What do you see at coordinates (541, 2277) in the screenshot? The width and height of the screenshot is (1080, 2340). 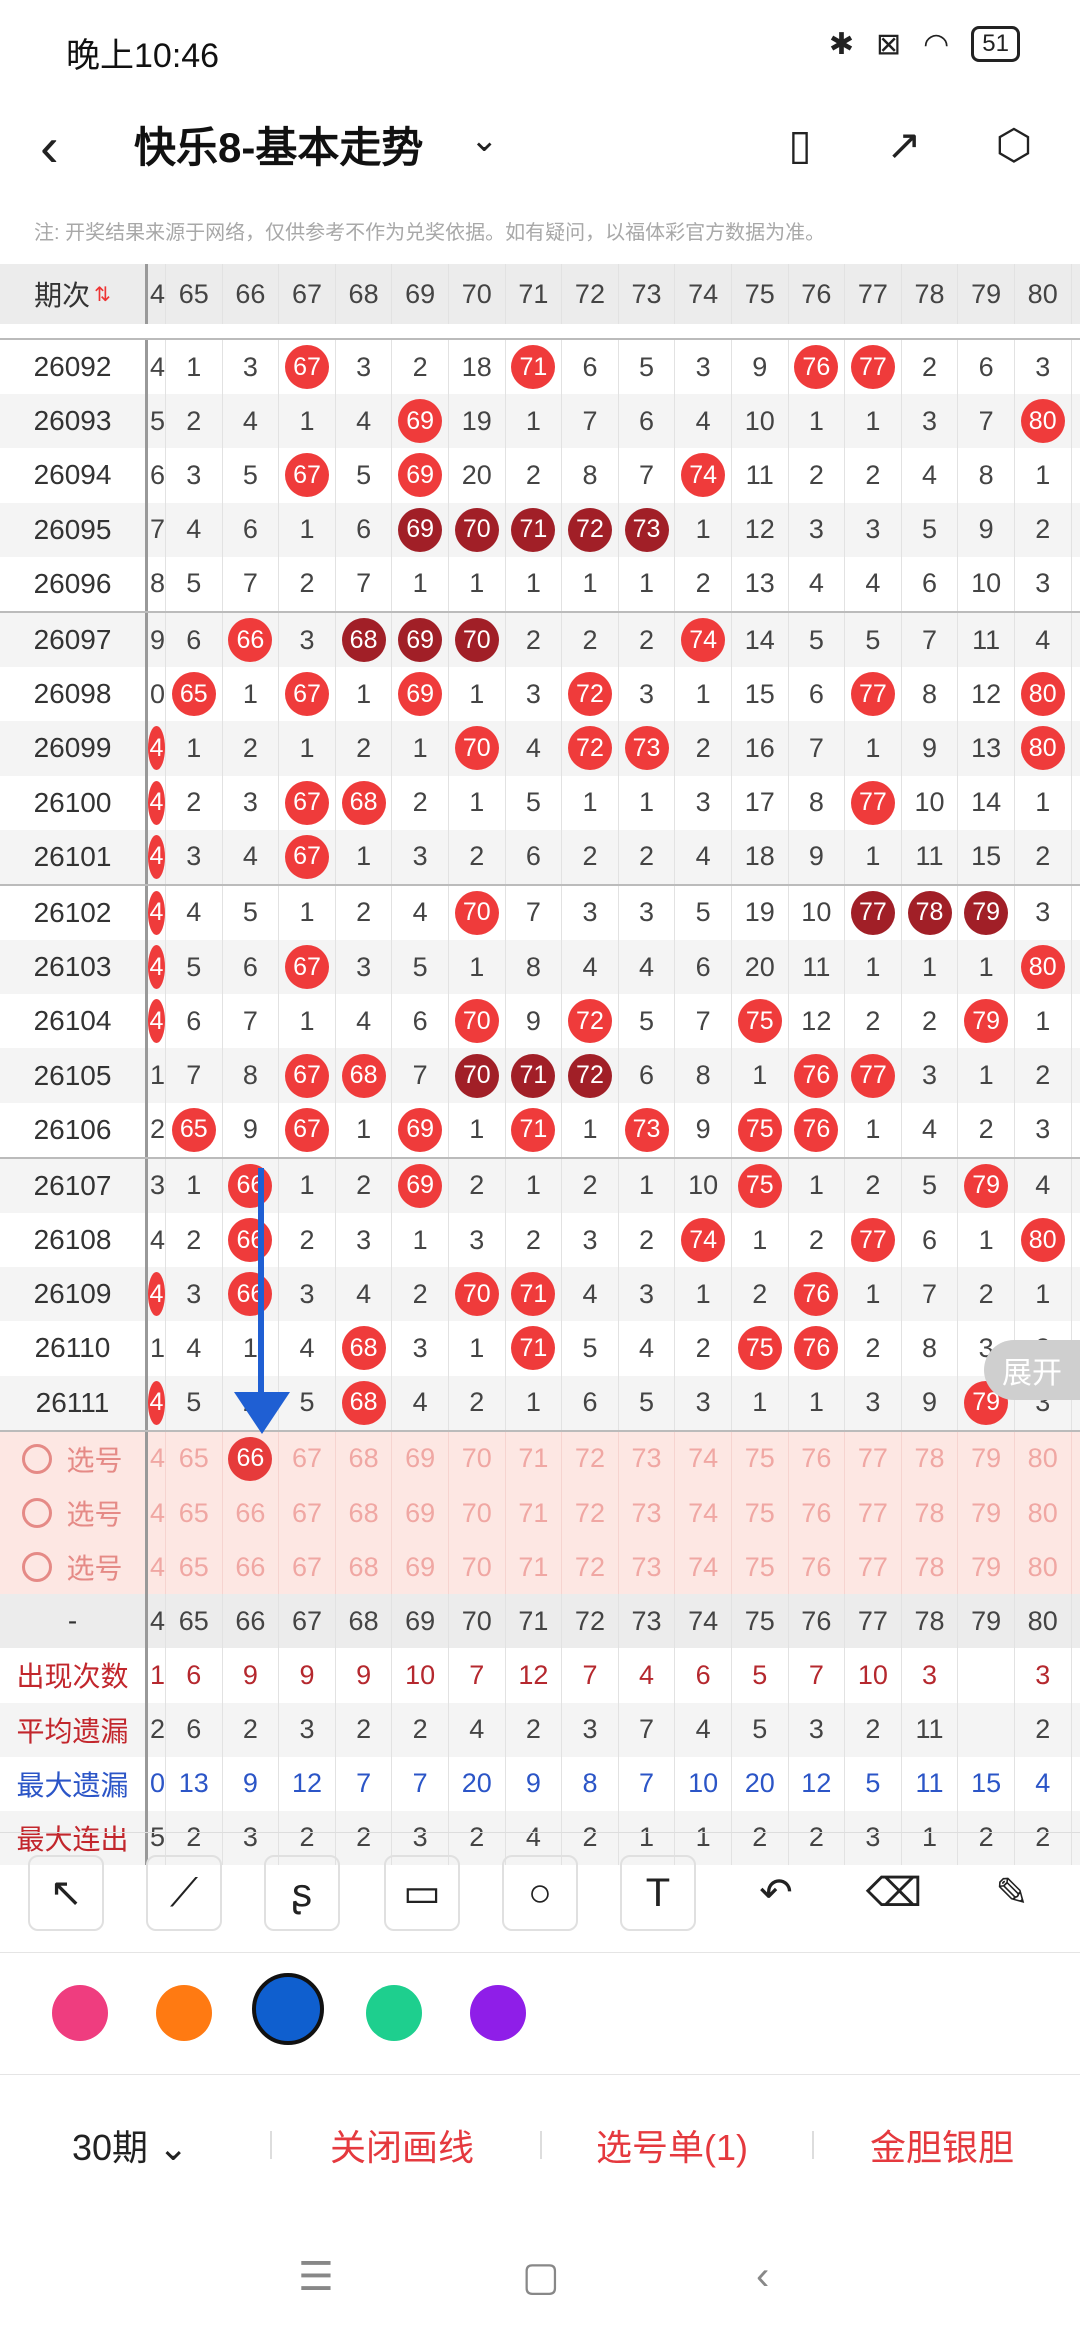 I see `home-icon: ▢` at bounding box center [541, 2277].